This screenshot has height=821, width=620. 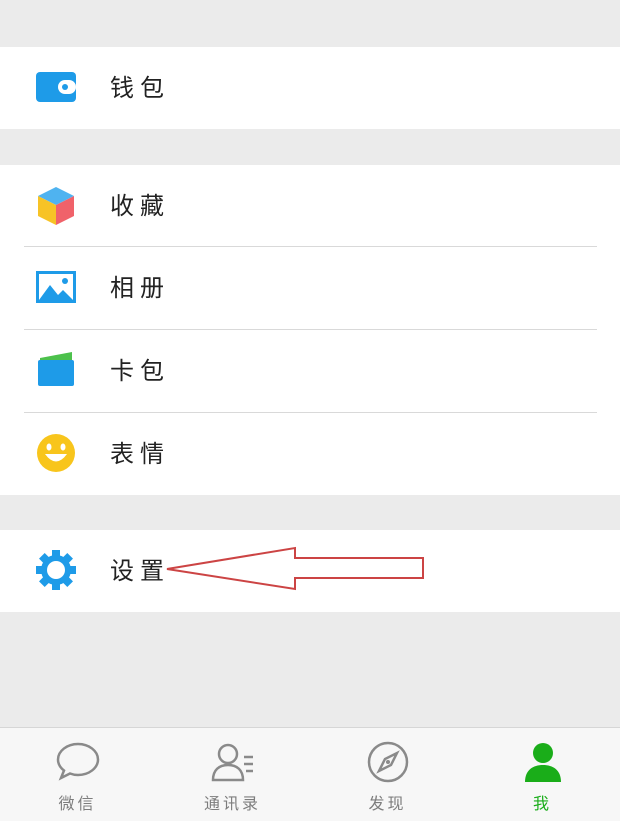 I want to click on tab-discover: 发现, so click(x=387, y=774).